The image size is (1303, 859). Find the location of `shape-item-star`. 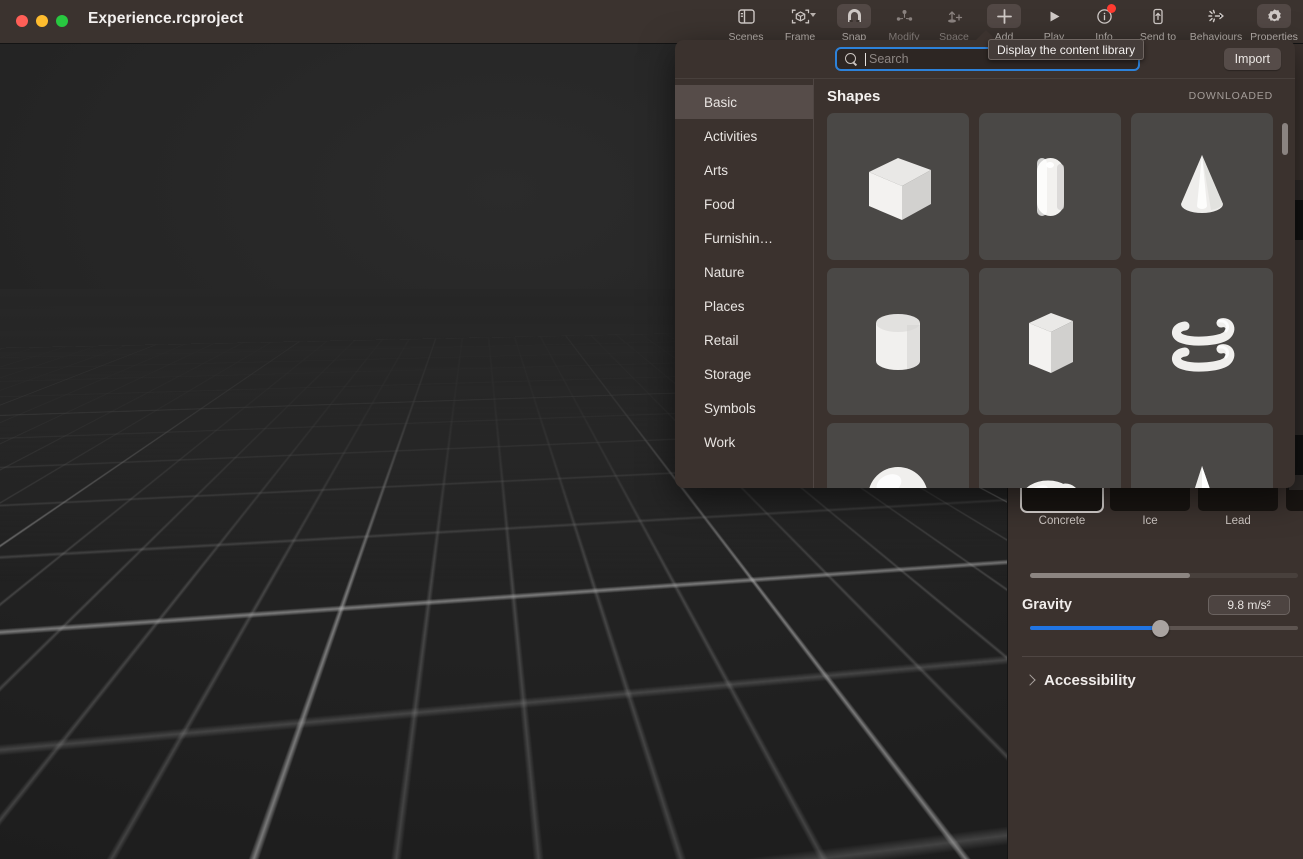

shape-item-star is located at coordinates (1202, 455).